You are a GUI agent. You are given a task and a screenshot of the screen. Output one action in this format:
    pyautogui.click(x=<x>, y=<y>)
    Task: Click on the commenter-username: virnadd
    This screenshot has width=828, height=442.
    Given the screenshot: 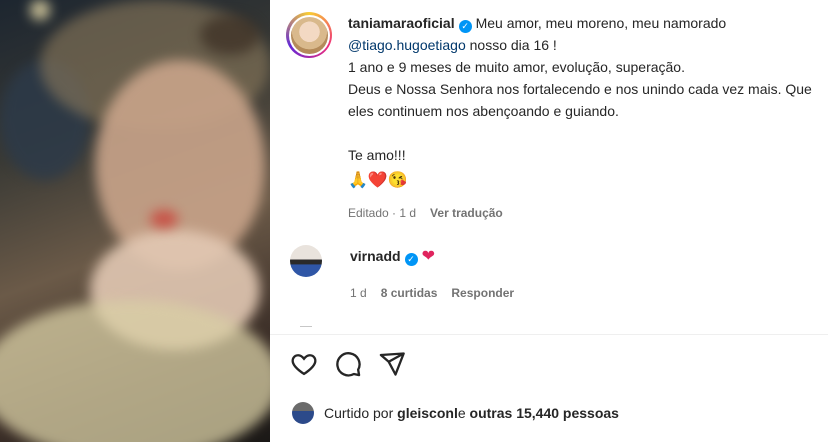 What is the action you would take?
    pyautogui.click(x=375, y=256)
    